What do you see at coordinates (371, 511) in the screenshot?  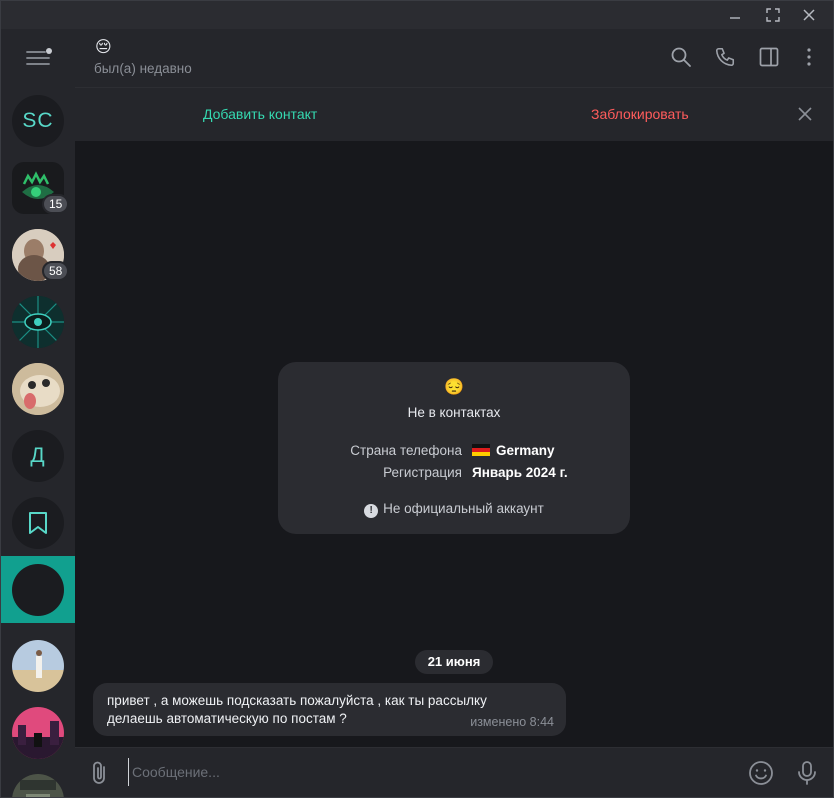 I see `info-exclamation-icon: !` at bounding box center [371, 511].